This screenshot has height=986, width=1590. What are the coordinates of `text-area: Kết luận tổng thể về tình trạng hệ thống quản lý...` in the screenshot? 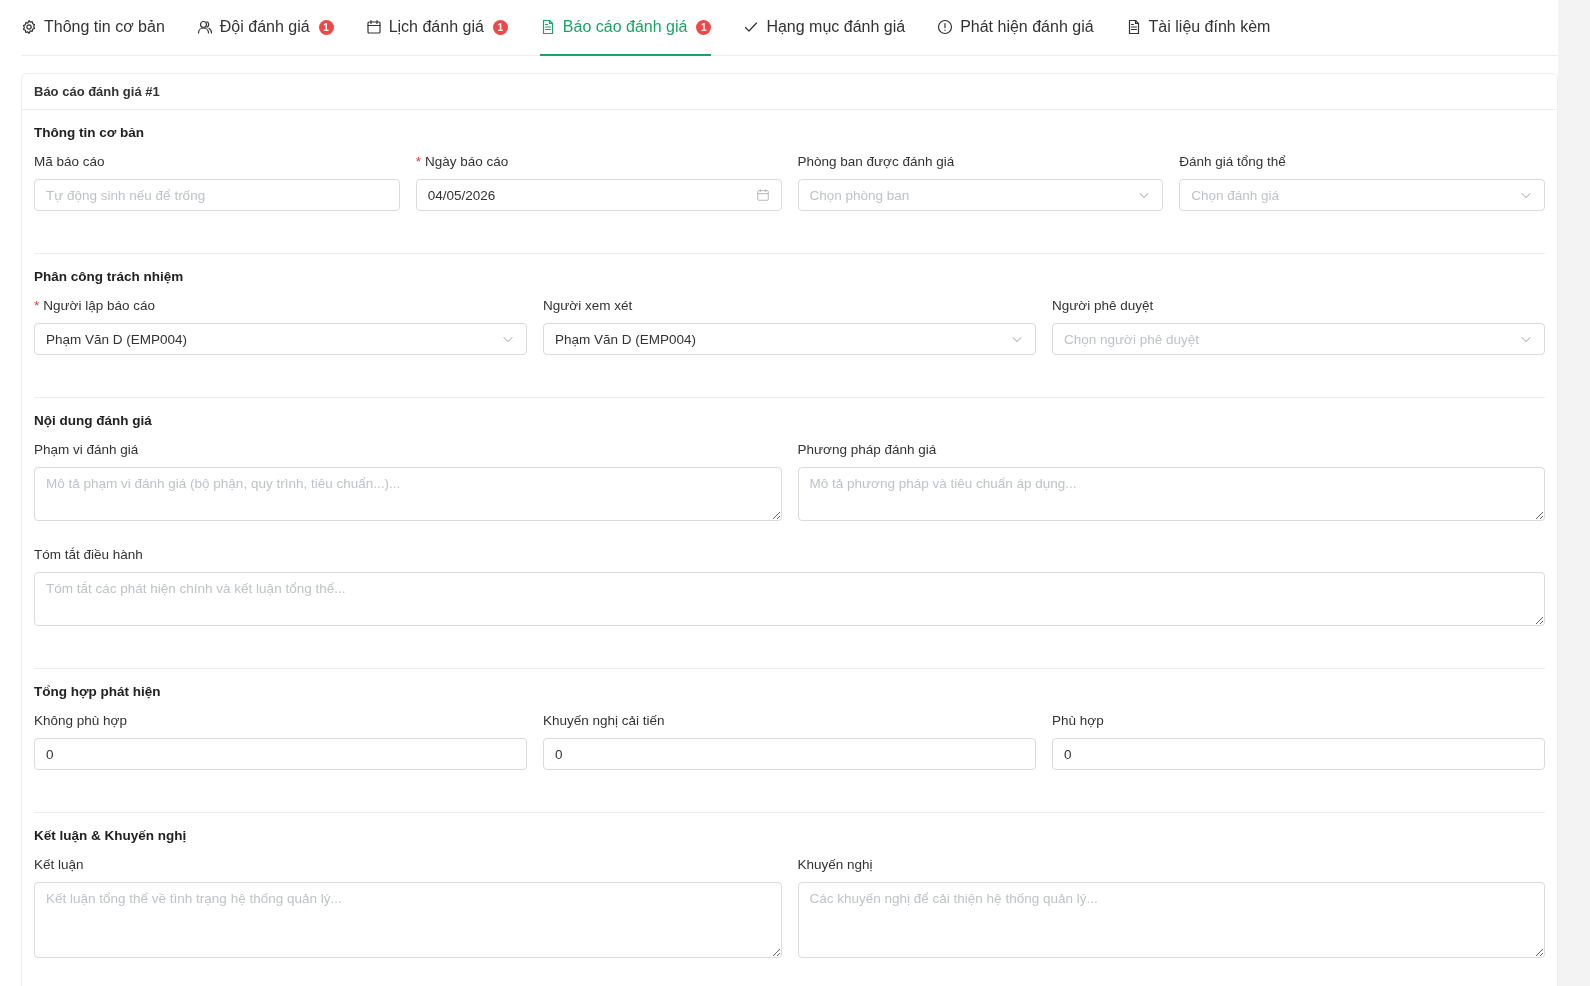 It's located at (408, 920).